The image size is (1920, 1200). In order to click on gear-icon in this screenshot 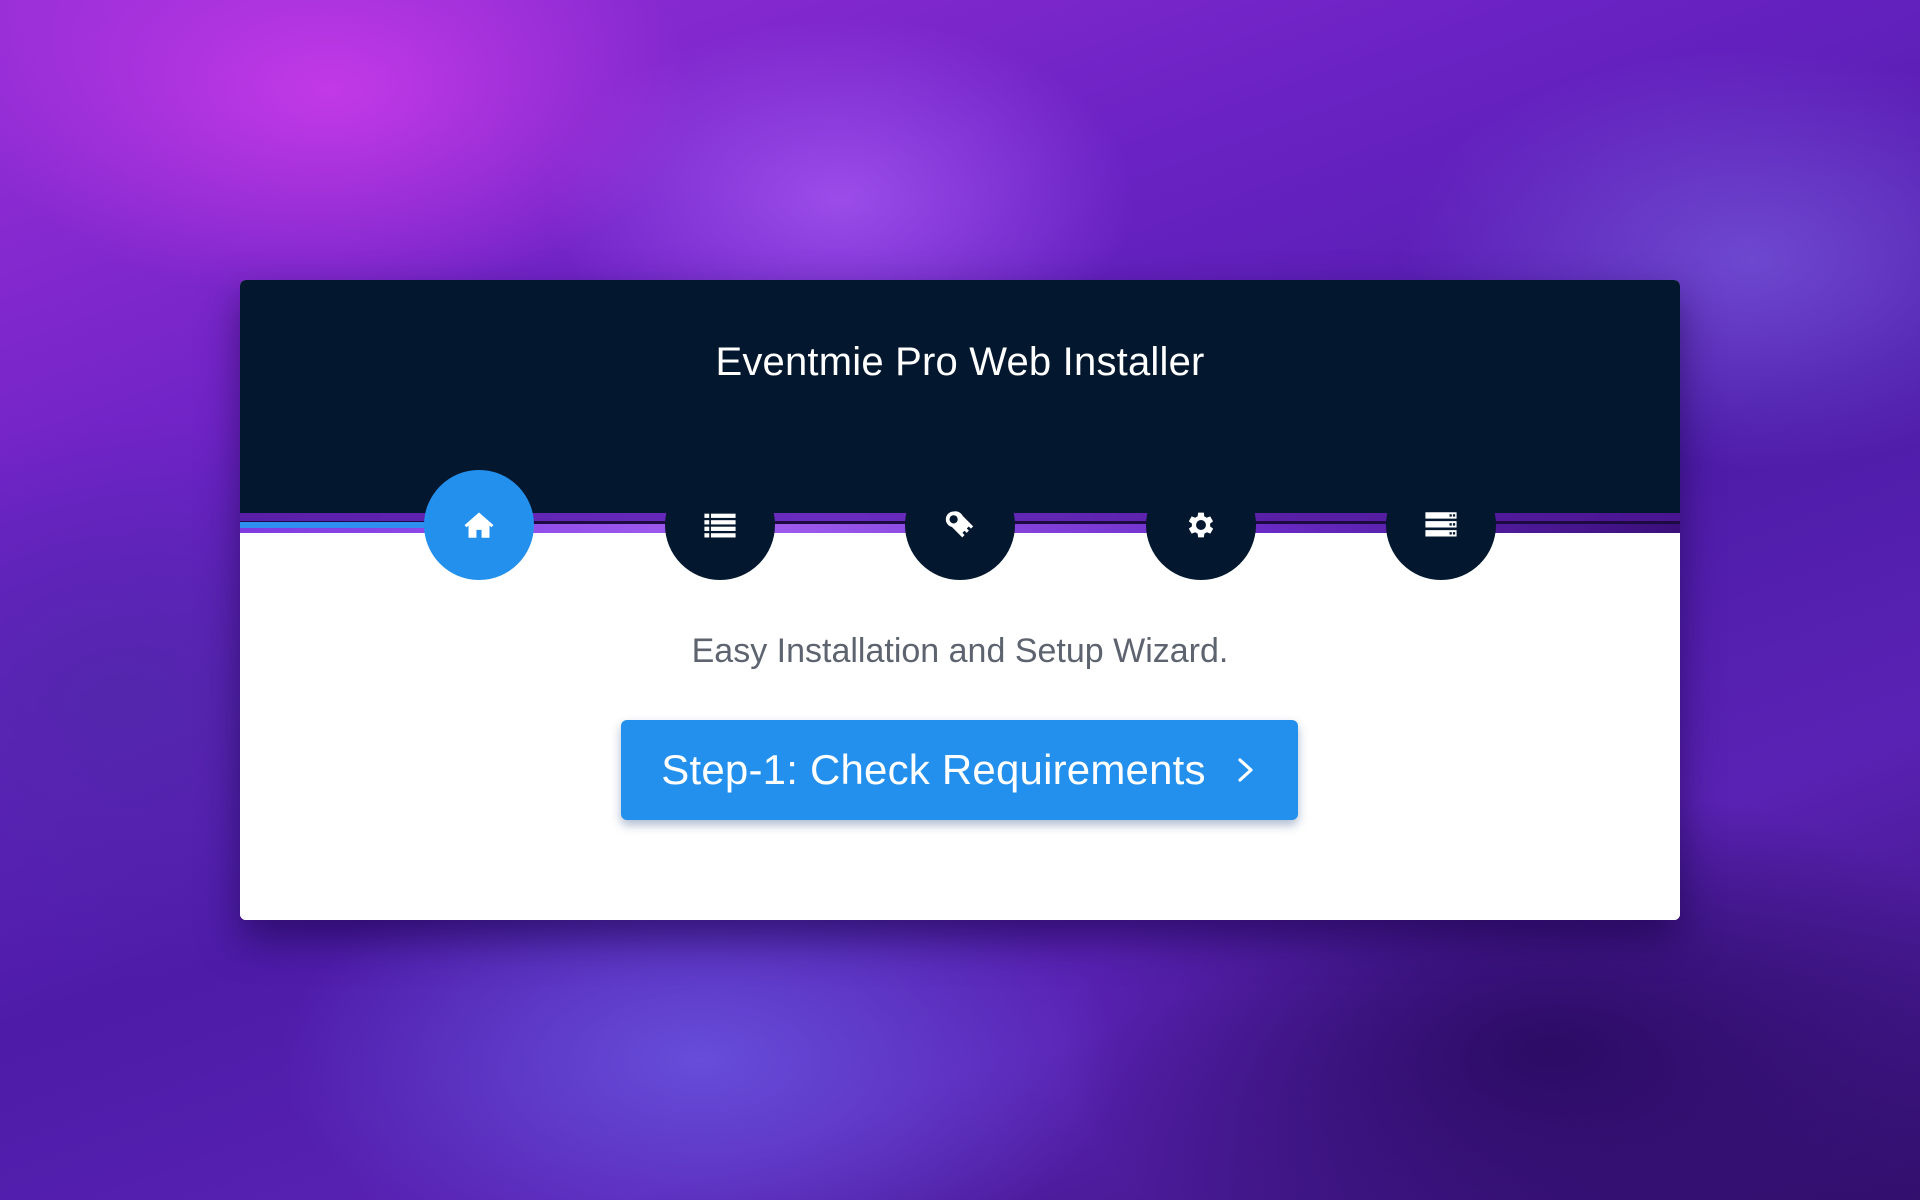, I will do `click(1201, 525)`.